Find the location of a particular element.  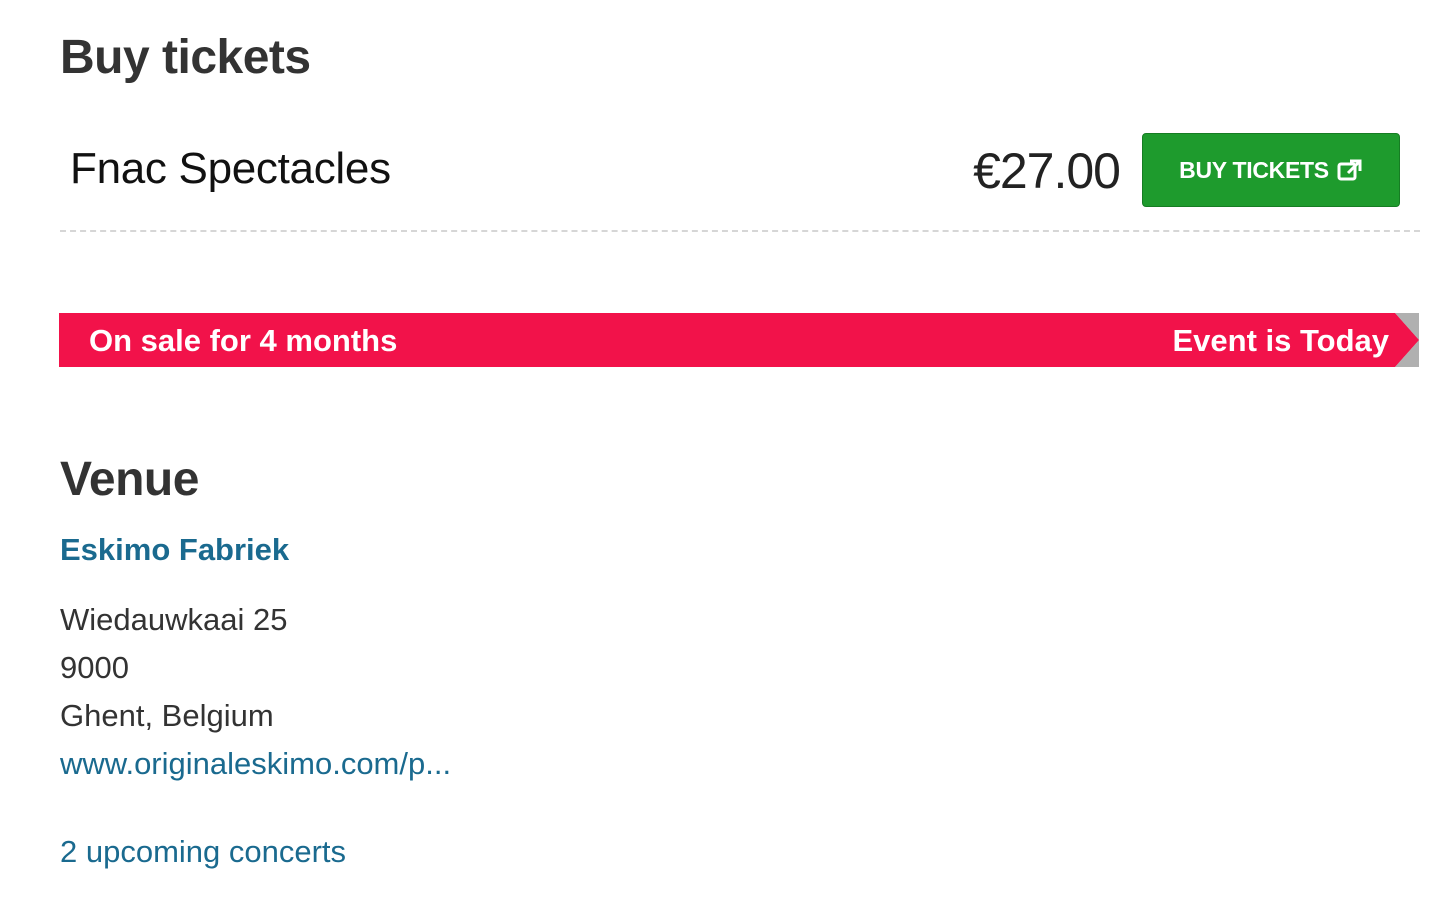

event-timing: Event is Today is located at coordinates (1281, 340).